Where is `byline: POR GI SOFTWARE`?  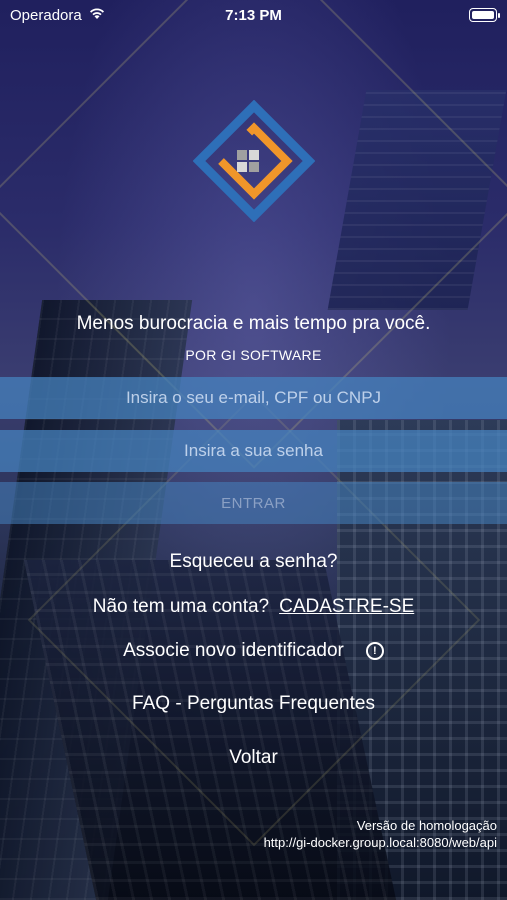 byline: POR GI SOFTWARE is located at coordinates (253, 355).